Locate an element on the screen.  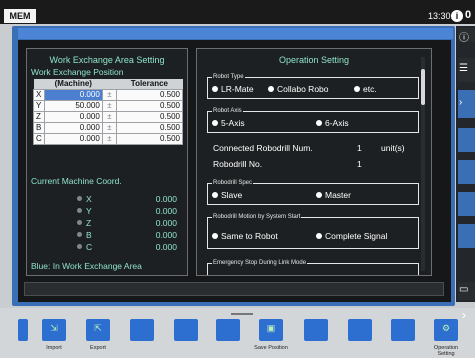
coord-axis: B is located at coordinates (89, 235).